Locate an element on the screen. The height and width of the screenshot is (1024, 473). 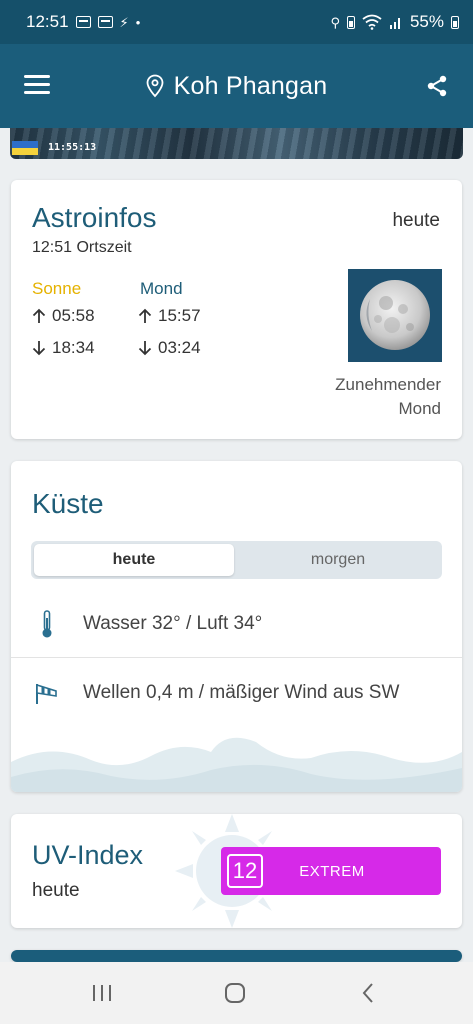
moon-label: Mond is located at coordinates (161, 288).